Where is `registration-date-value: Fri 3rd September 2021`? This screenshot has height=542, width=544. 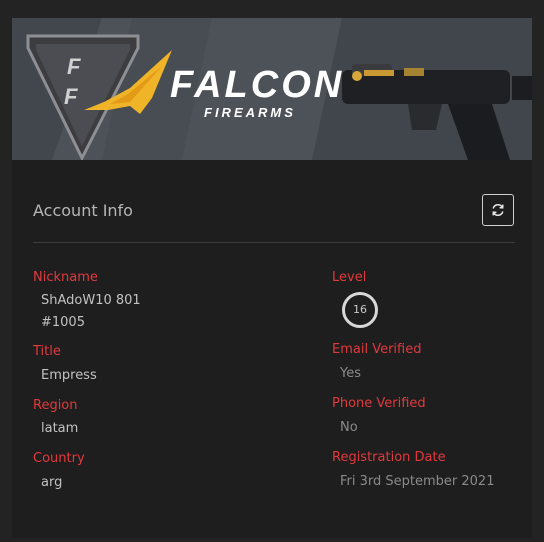 registration-date-value: Fri 3rd September 2021 is located at coordinates (417, 481).